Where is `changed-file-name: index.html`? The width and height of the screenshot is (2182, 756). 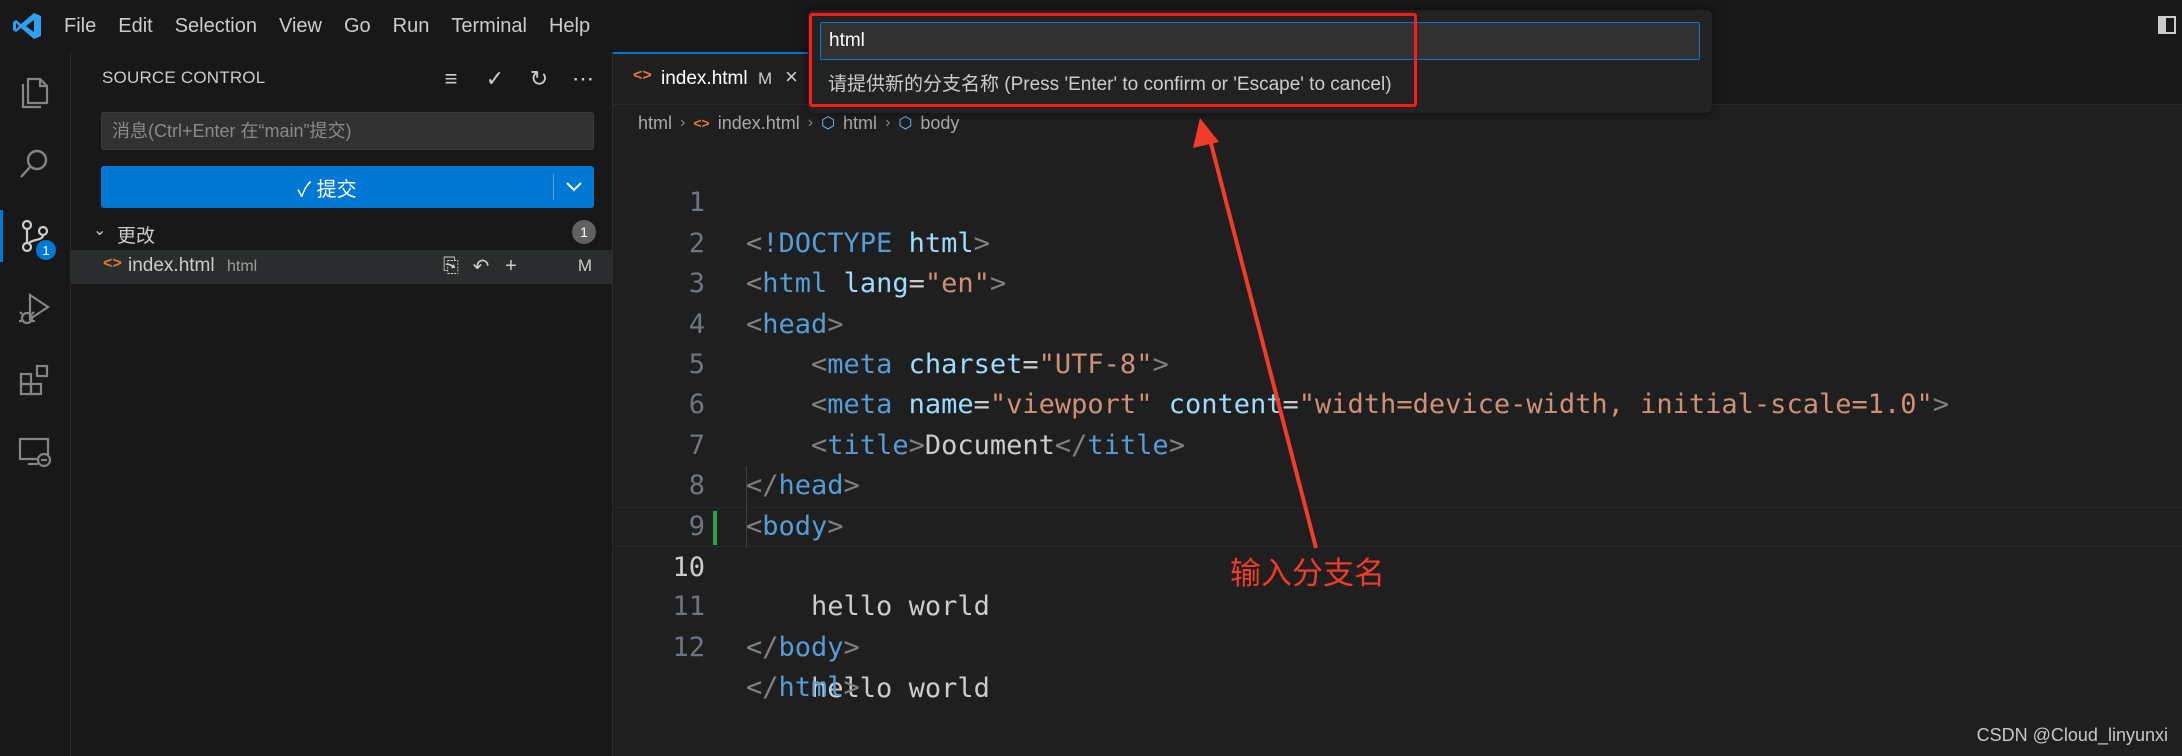 changed-file-name: index.html is located at coordinates (171, 265).